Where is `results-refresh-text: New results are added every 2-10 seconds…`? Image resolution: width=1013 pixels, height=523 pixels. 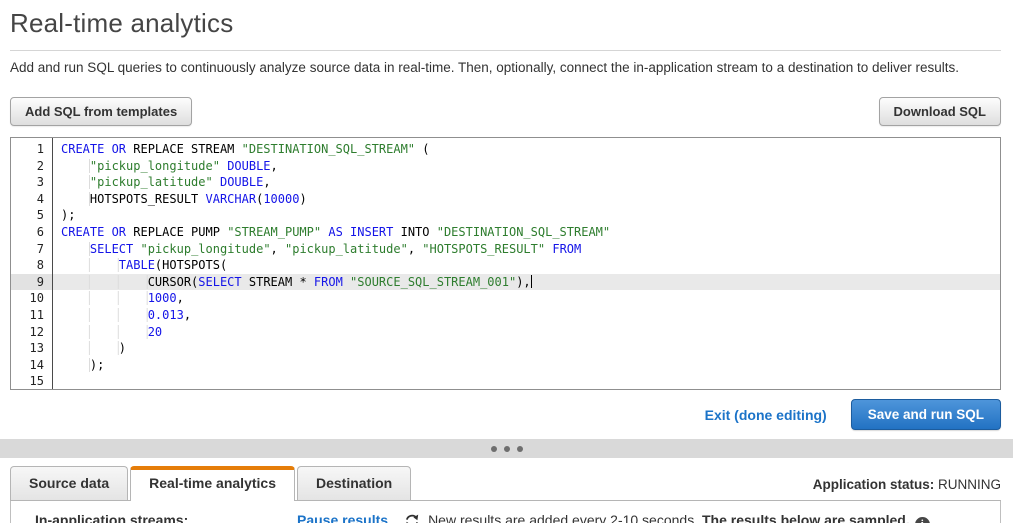 results-refresh-text: New results are added every 2-10 seconds… is located at coordinates (679, 517).